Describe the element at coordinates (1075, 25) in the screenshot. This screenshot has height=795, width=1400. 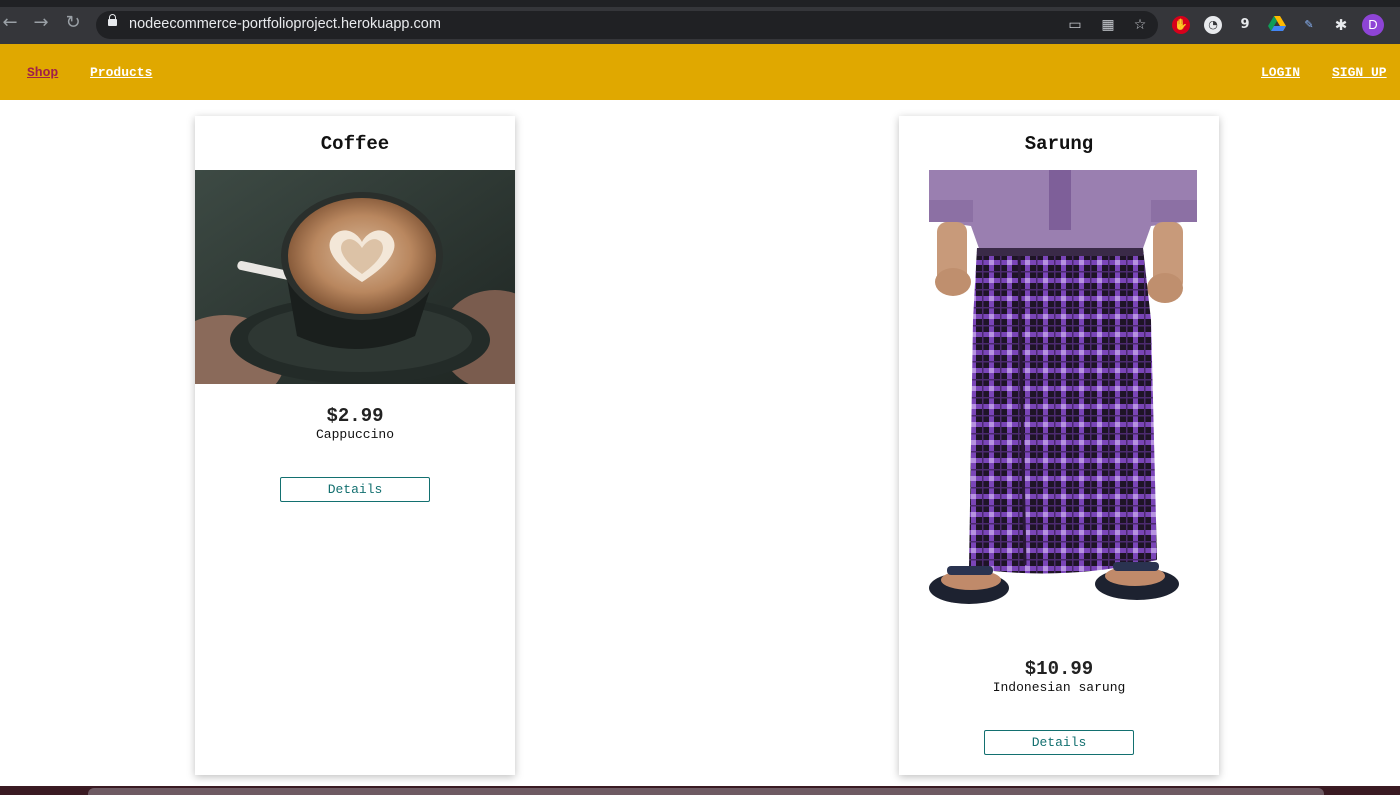
I see `cast-icon: ▭` at that location.